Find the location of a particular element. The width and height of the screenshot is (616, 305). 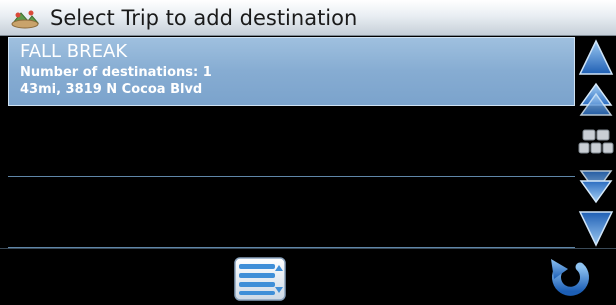

back-arrow-icon is located at coordinates (569, 278).